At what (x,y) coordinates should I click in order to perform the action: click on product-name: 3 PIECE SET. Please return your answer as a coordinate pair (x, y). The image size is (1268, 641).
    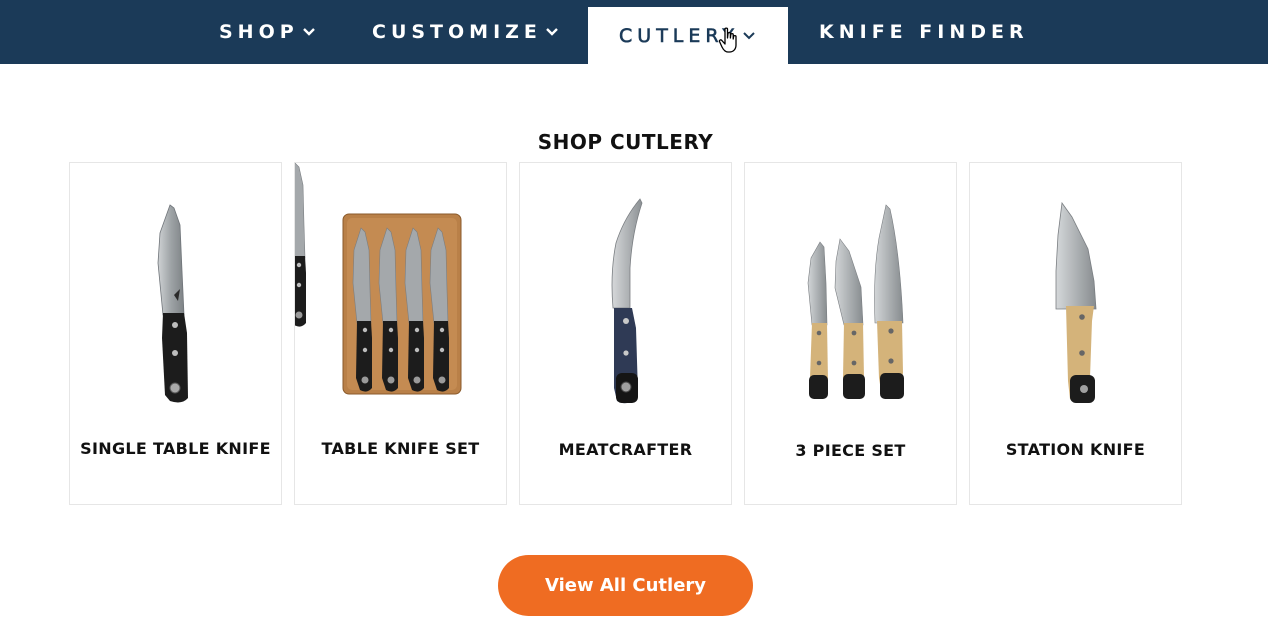
    Looking at the image, I should click on (850, 450).